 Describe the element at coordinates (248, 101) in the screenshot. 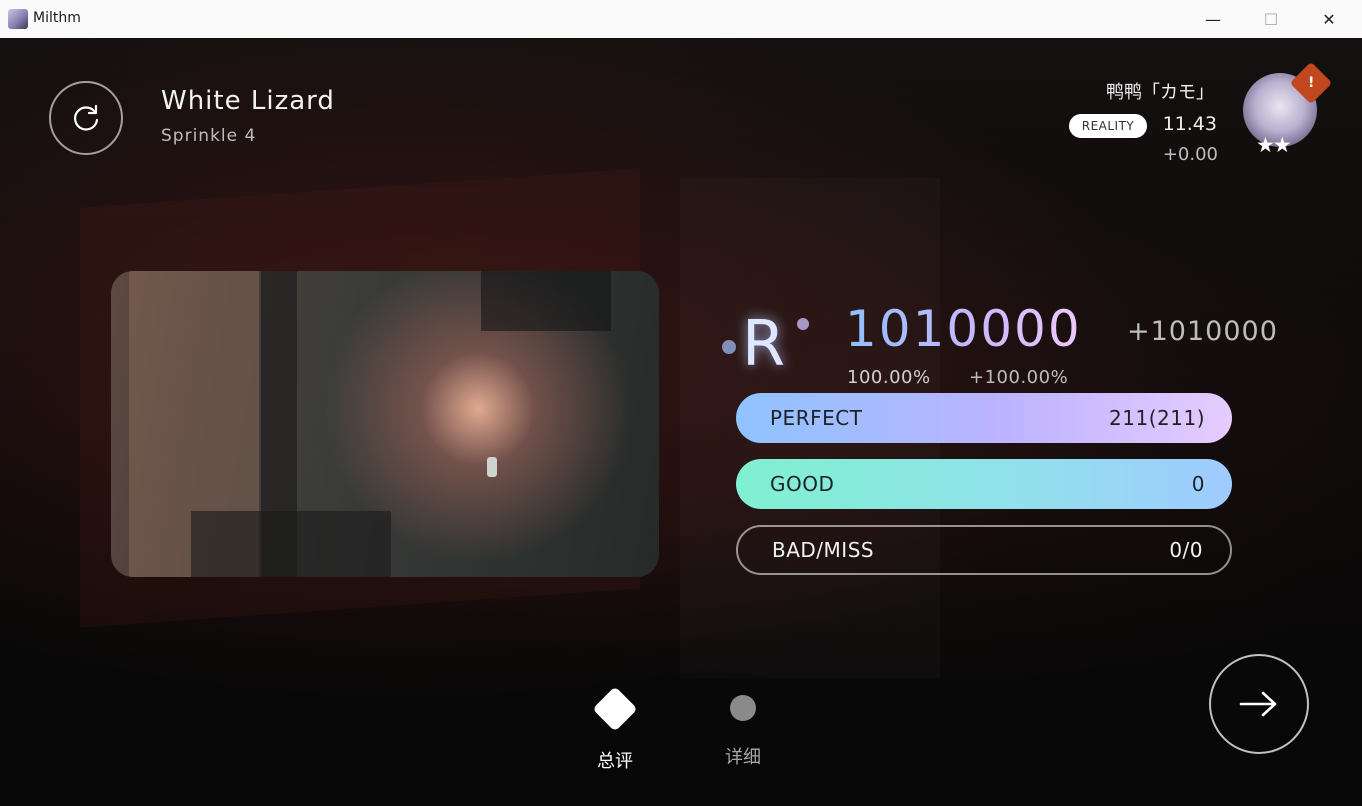

I see `song-title: White Lizard` at that location.